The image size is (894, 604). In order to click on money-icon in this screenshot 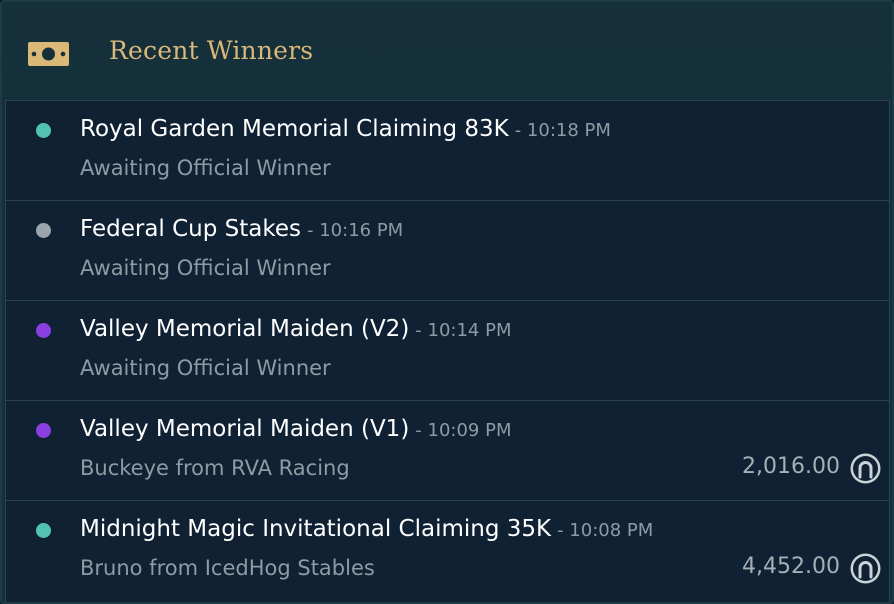, I will do `click(48, 54)`.